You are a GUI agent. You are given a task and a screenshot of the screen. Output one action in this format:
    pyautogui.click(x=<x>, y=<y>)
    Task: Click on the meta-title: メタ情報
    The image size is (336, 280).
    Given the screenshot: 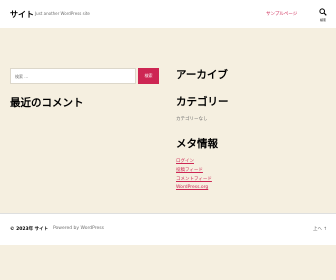 What is the action you would take?
    pyautogui.click(x=197, y=144)
    